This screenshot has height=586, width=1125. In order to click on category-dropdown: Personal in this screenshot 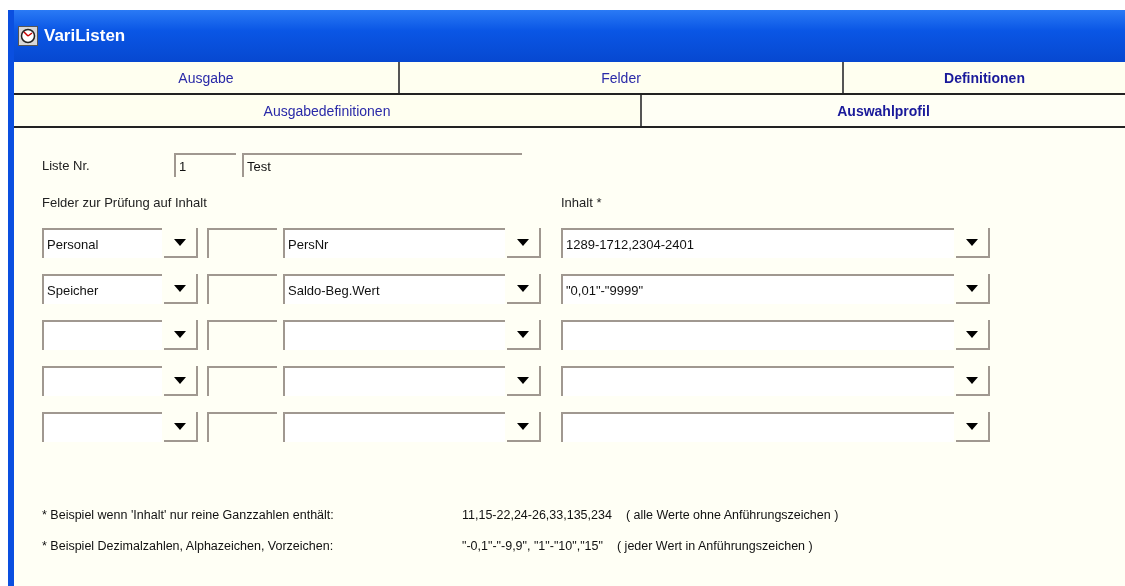, I will do `click(102, 243)`.